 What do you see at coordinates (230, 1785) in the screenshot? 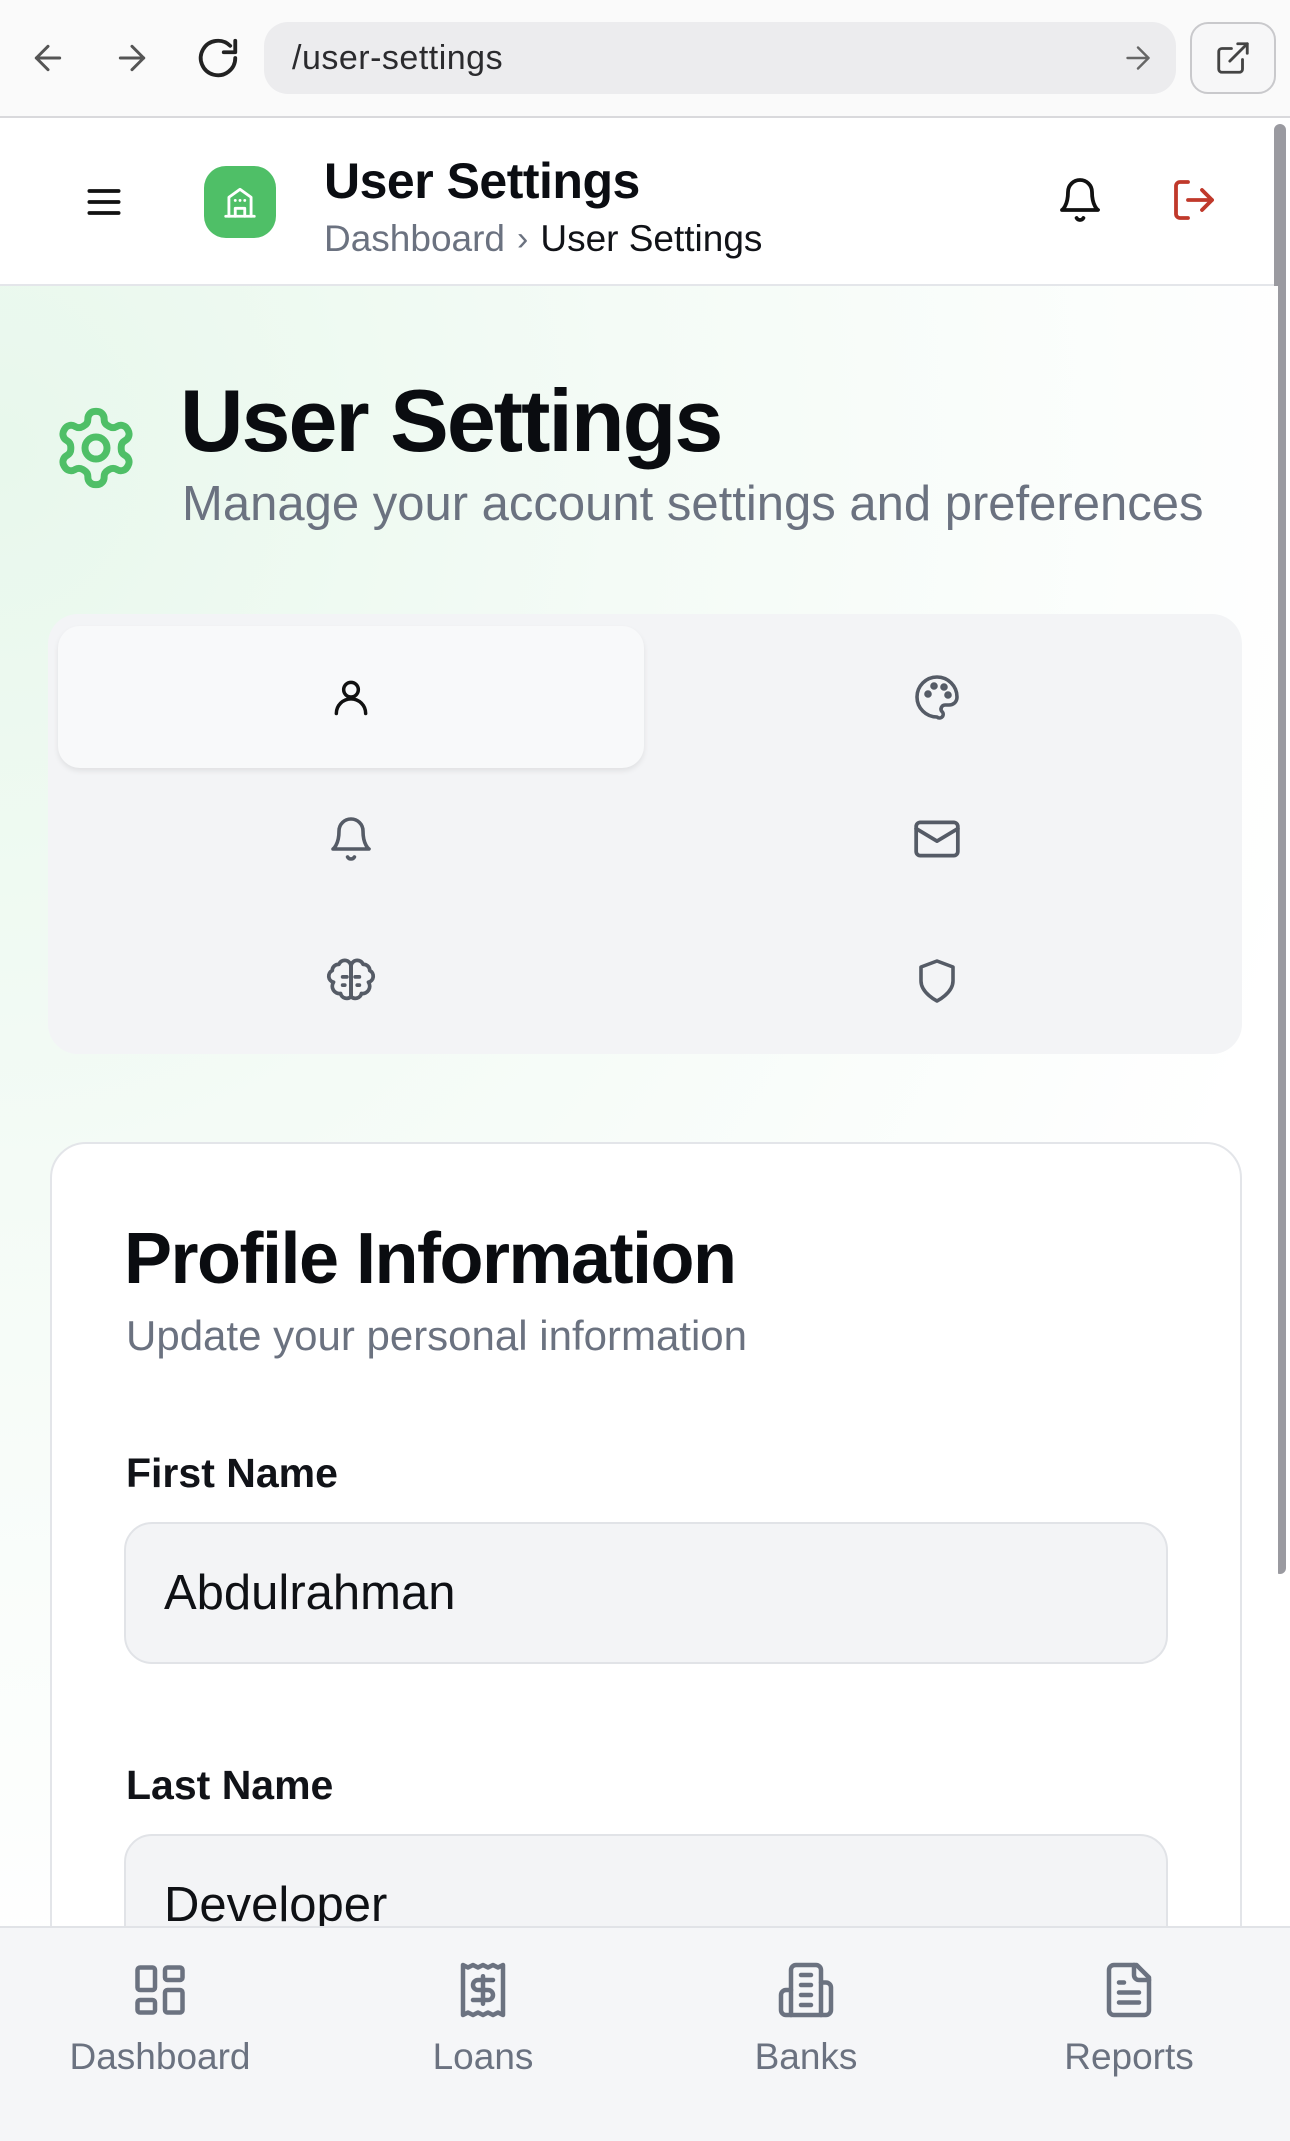
I see `last-name-label: Last Name` at bounding box center [230, 1785].